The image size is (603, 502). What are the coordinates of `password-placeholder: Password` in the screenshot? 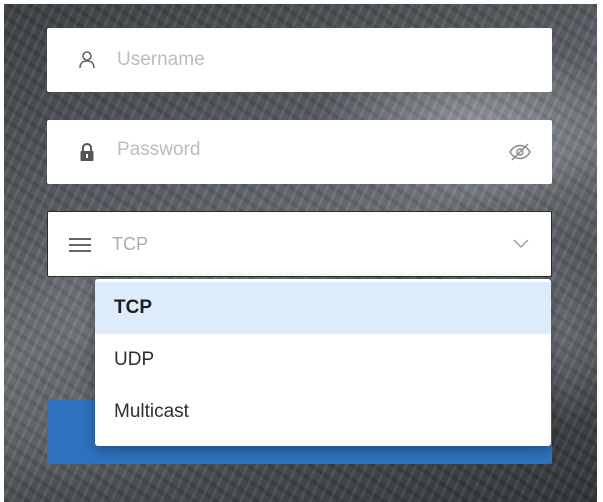 It's located at (159, 149).